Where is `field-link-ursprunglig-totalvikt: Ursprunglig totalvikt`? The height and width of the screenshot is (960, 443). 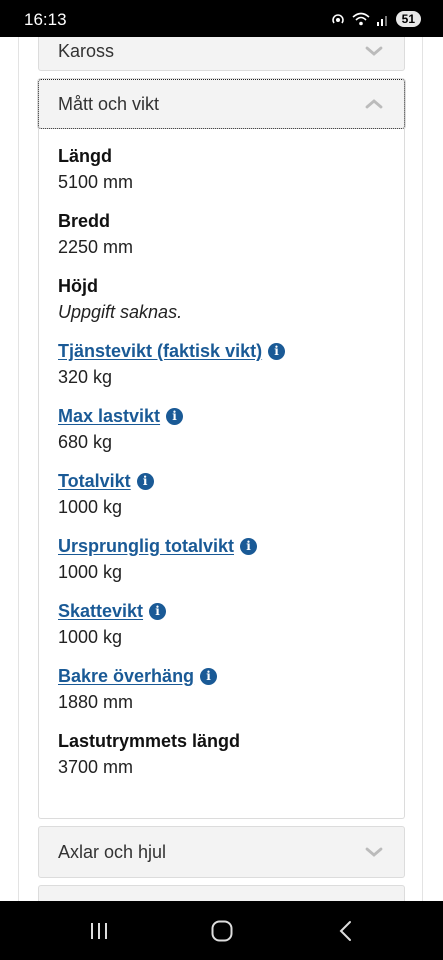 field-link-ursprunglig-totalvikt: Ursprunglig totalvikt is located at coordinates (146, 546).